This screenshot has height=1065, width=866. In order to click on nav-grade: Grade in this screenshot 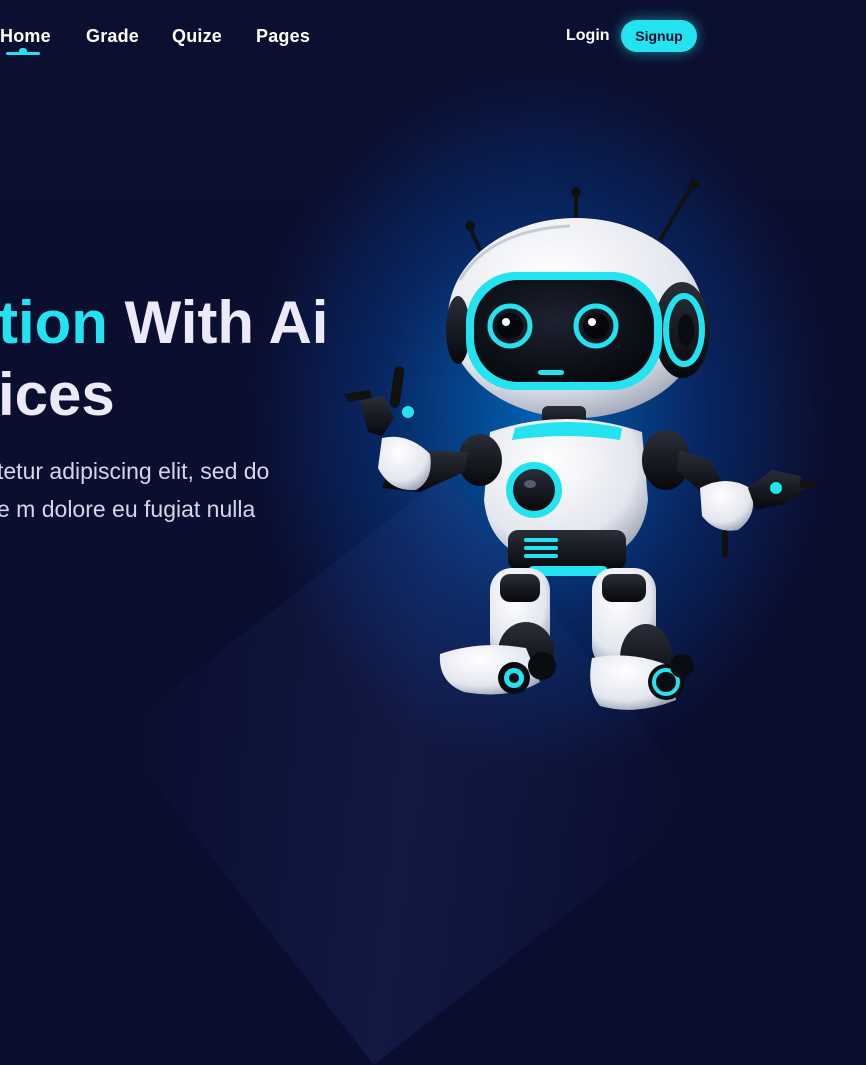, I will do `click(112, 36)`.